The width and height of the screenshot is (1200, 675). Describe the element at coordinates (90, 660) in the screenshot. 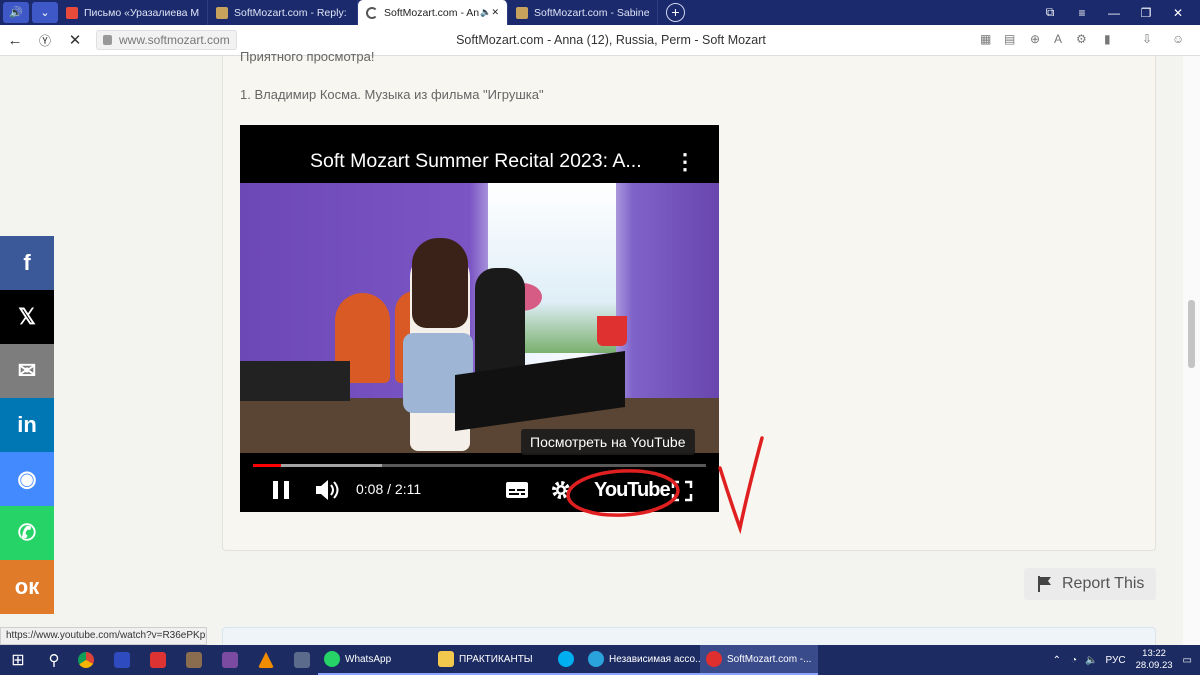

I see `chrome-icon` at that location.